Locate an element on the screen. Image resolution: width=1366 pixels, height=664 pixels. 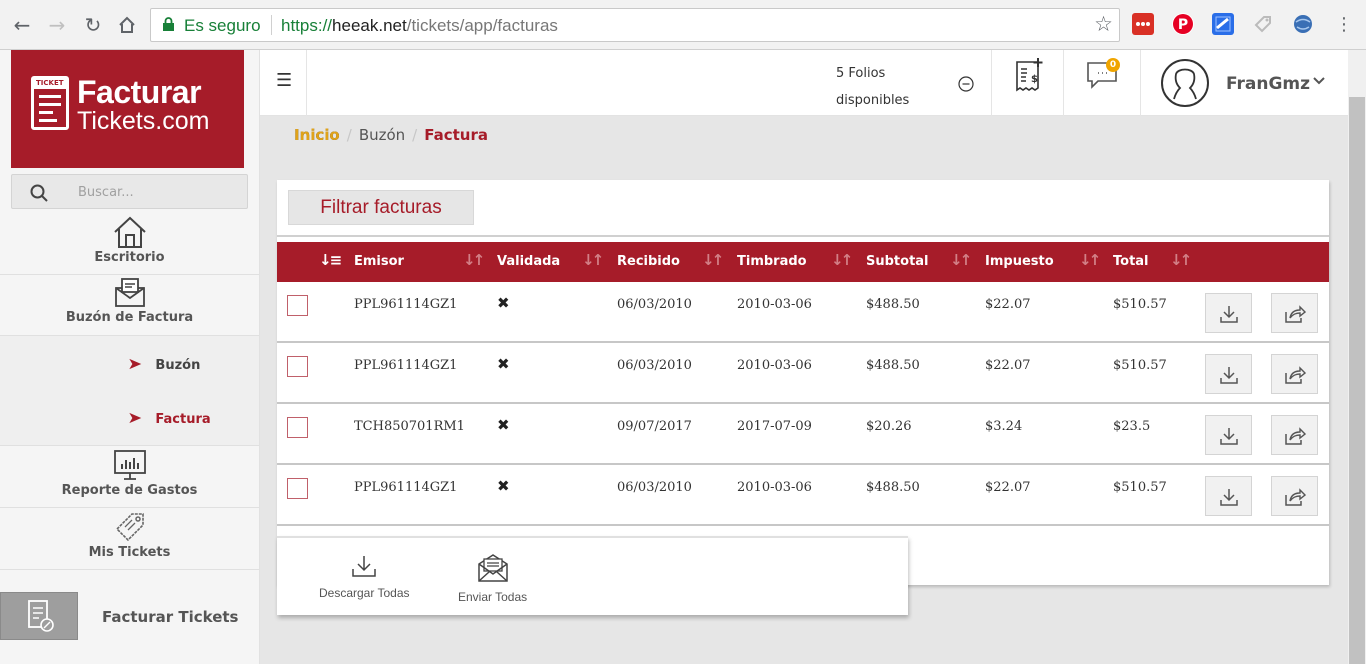
add-receipt-icon: $ is located at coordinates (1029, 75).